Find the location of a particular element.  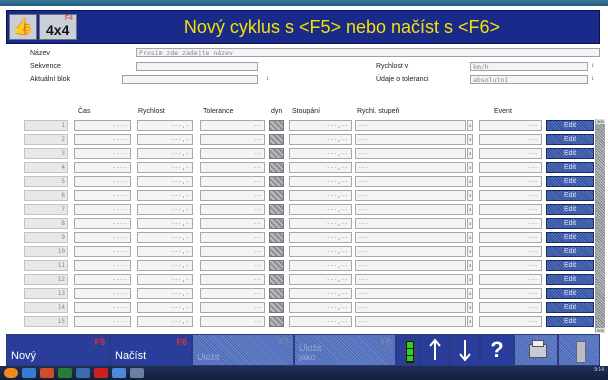

udaje-tolerance-spin-icon: ↕ is located at coordinates (592, 79).